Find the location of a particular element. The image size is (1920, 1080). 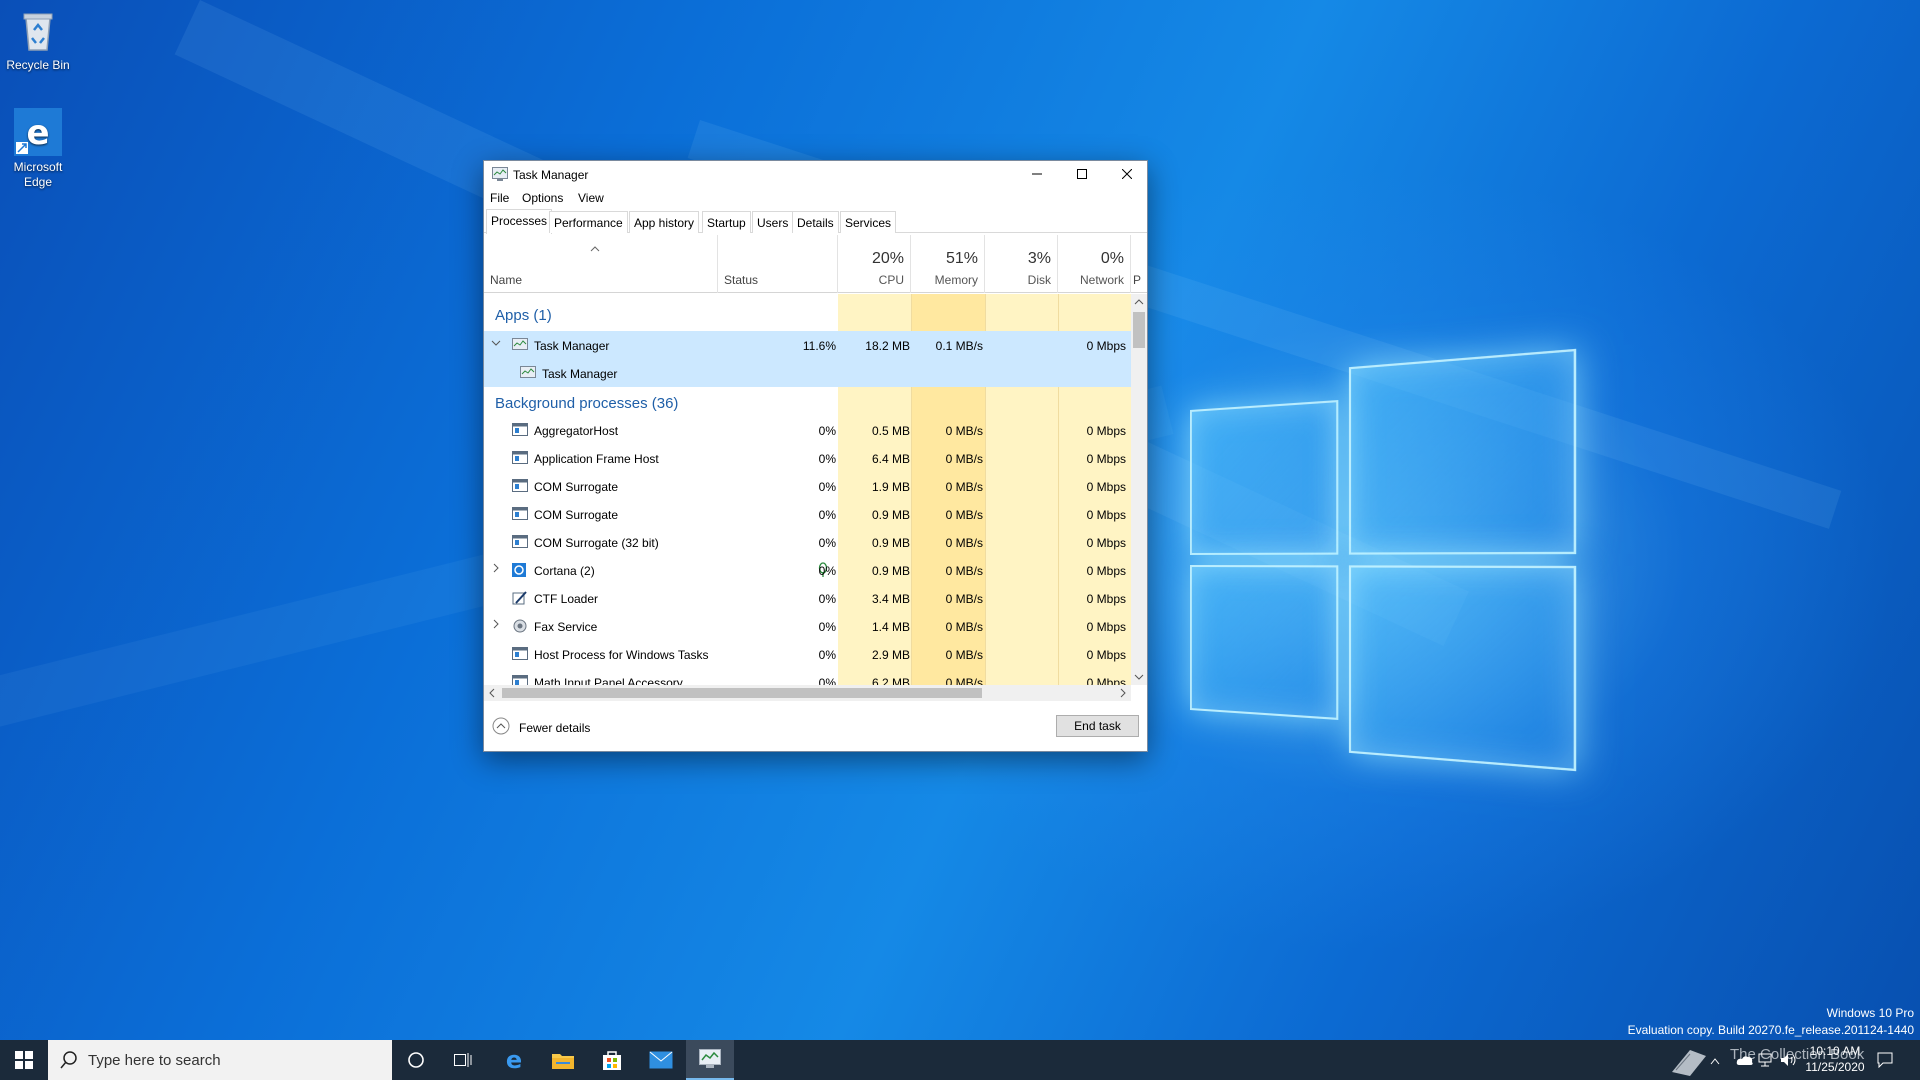

taskbar-store is located at coordinates (612, 1060).